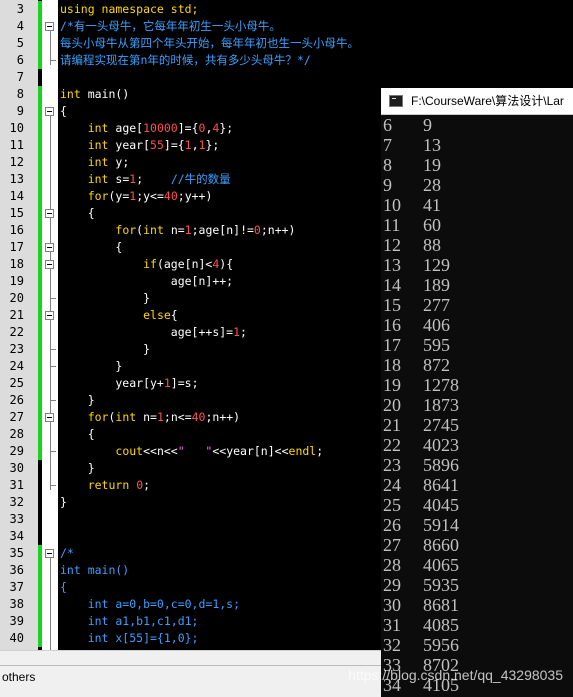 The height and width of the screenshot is (697, 573). Describe the element at coordinates (412, 225) in the screenshot. I see `console-row: 11 60` at that location.